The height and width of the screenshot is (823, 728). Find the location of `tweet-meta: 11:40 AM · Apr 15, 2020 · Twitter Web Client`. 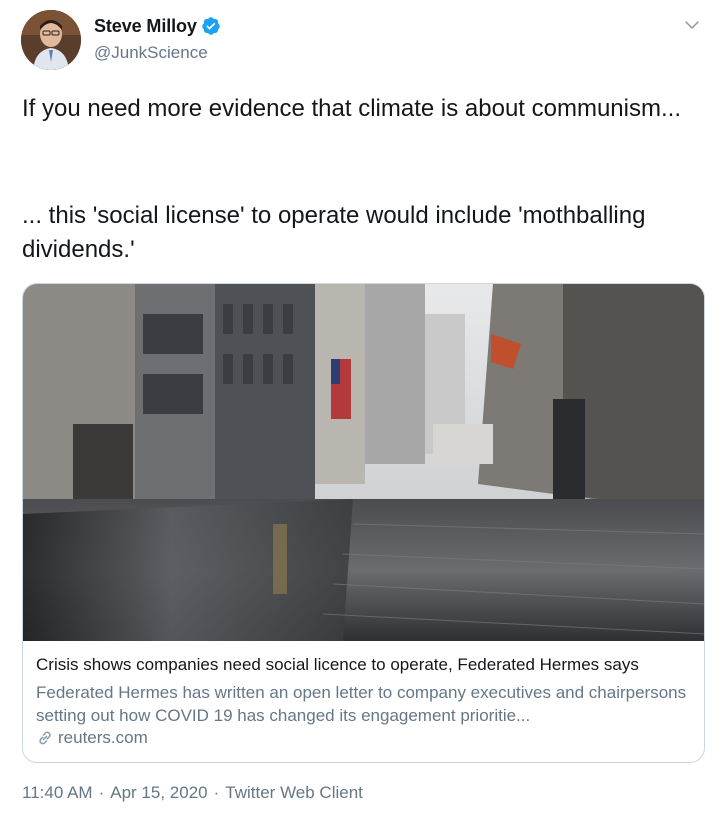

tweet-meta: 11:40 AM · Apr 15, 2020 · Twitter Web Client is located at coordinates (192, 793).